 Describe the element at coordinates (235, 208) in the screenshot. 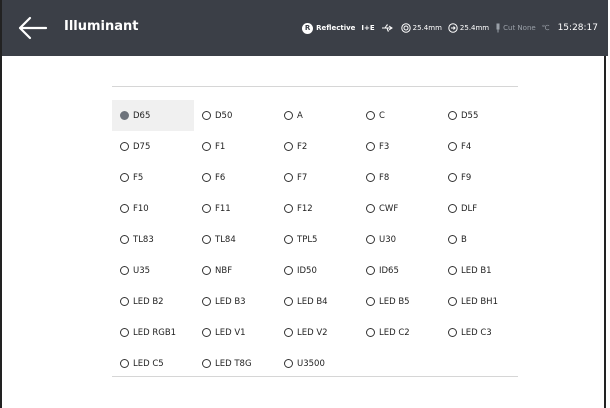

I see `illuminant-option: F11` at that location.